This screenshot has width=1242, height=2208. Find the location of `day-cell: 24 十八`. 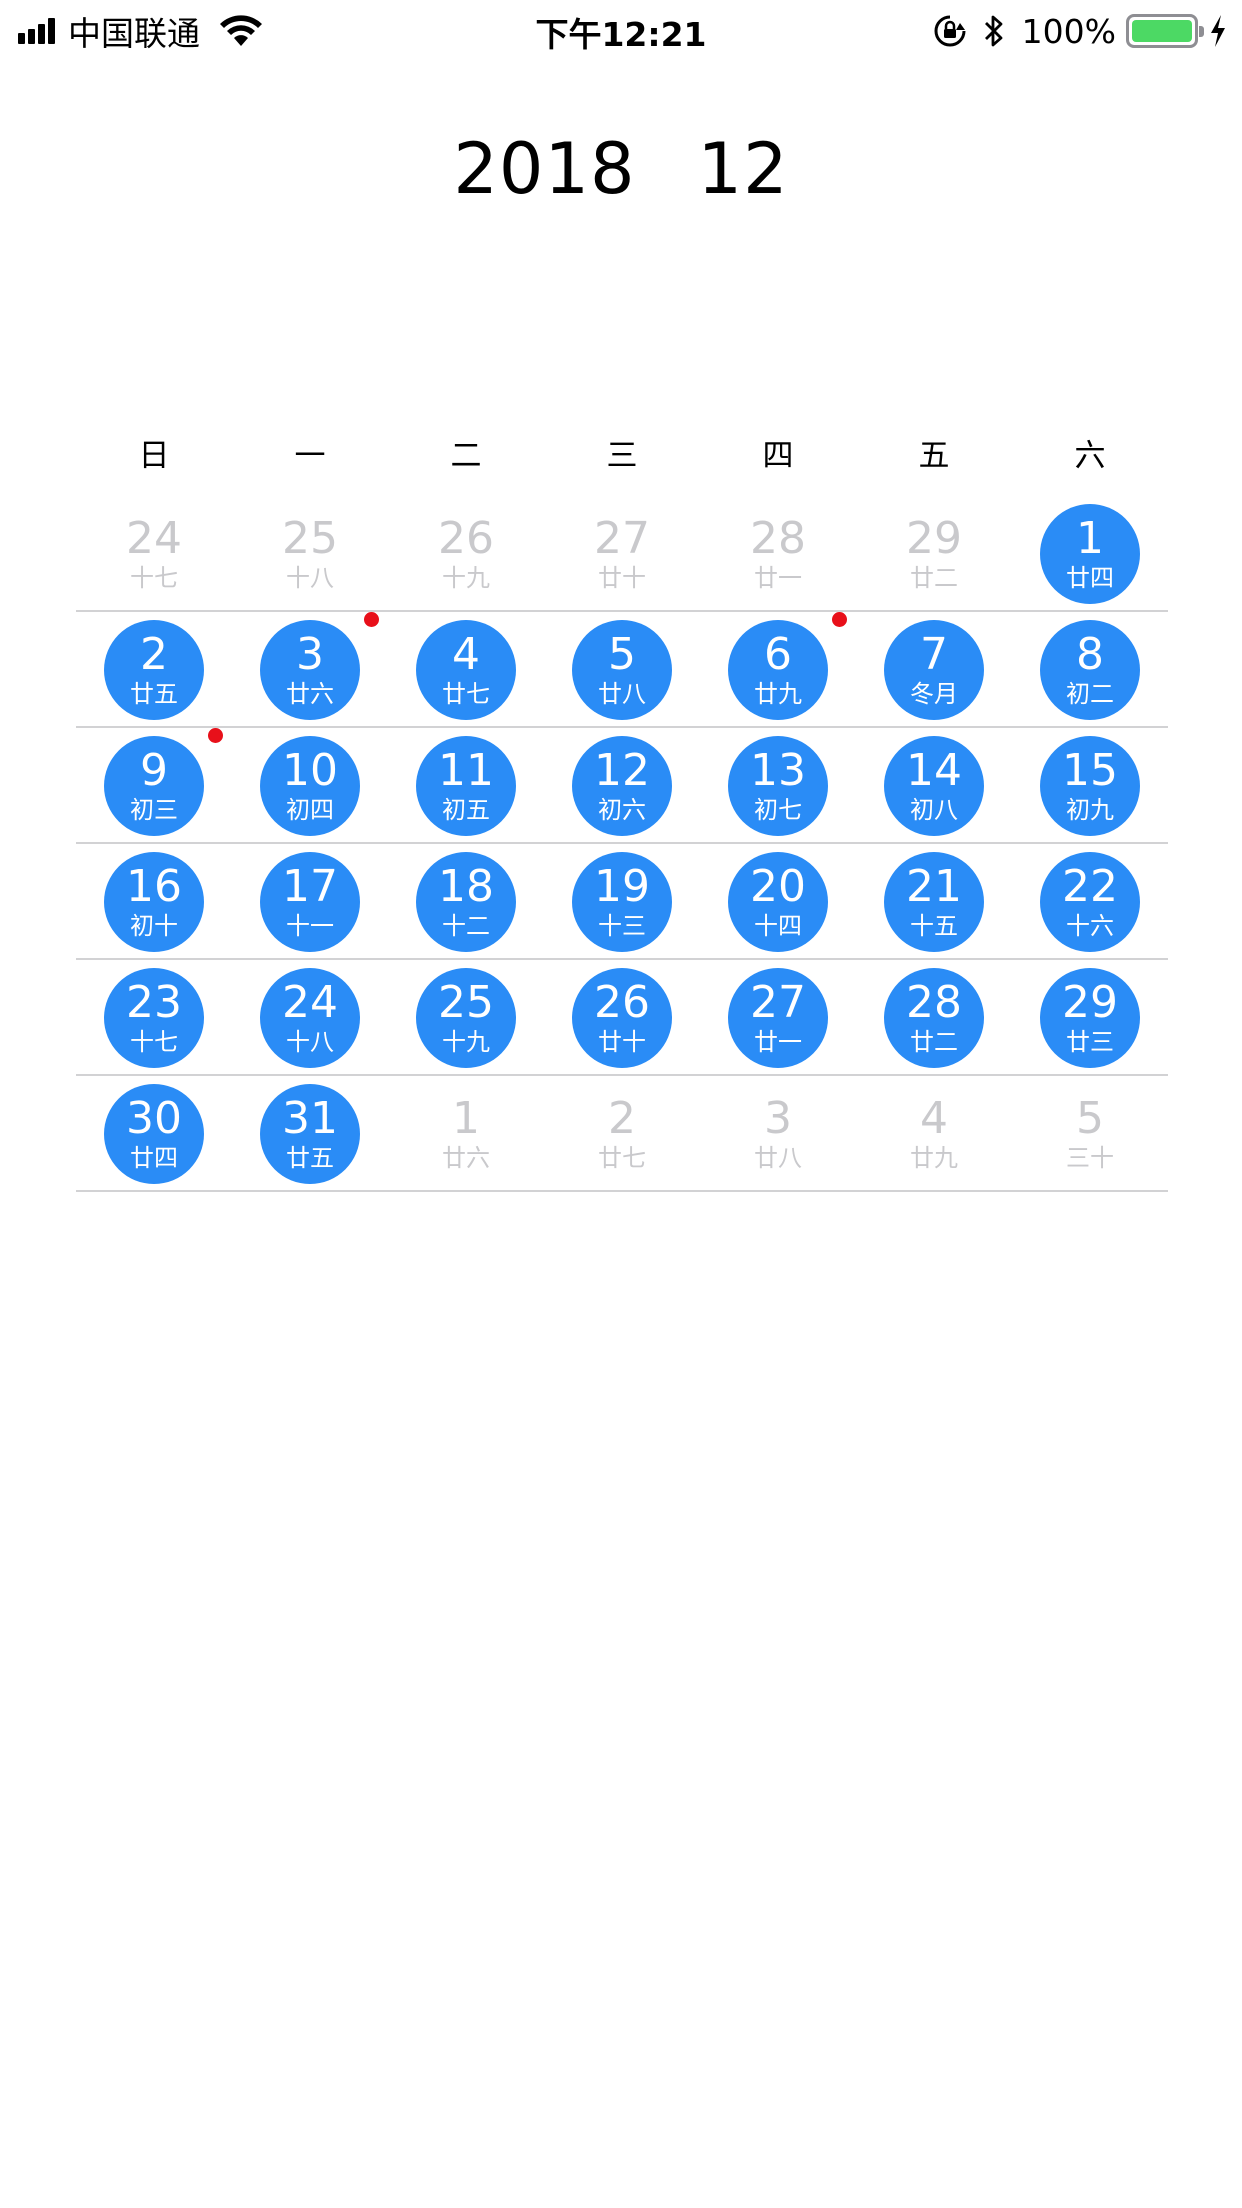

day-cell: 24 十八 is located at coordinates (310, 1017).